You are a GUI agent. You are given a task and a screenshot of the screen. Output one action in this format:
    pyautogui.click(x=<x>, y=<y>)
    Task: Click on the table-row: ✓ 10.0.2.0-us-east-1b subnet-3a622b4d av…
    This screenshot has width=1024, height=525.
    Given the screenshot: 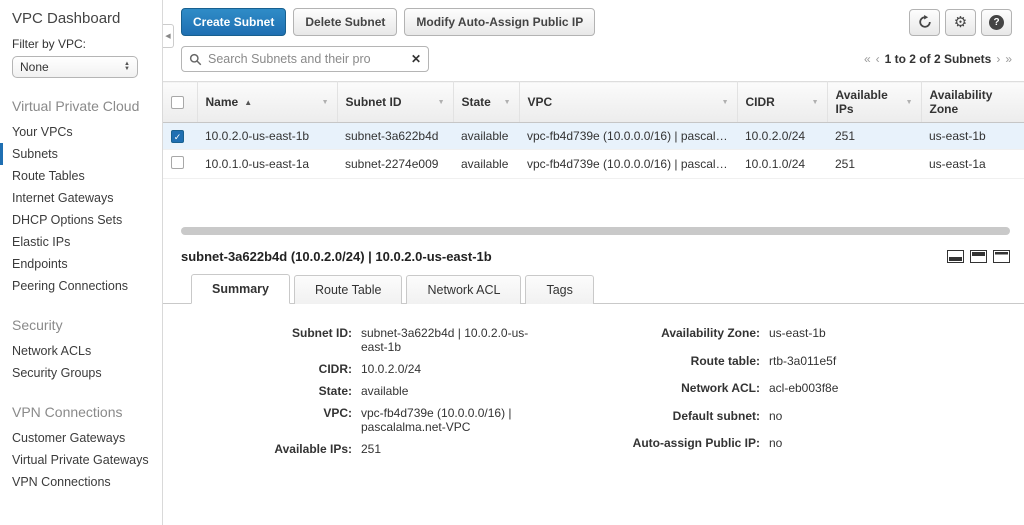 What is the action you would take?
    pyautogui.click(x=593, y=136)
    